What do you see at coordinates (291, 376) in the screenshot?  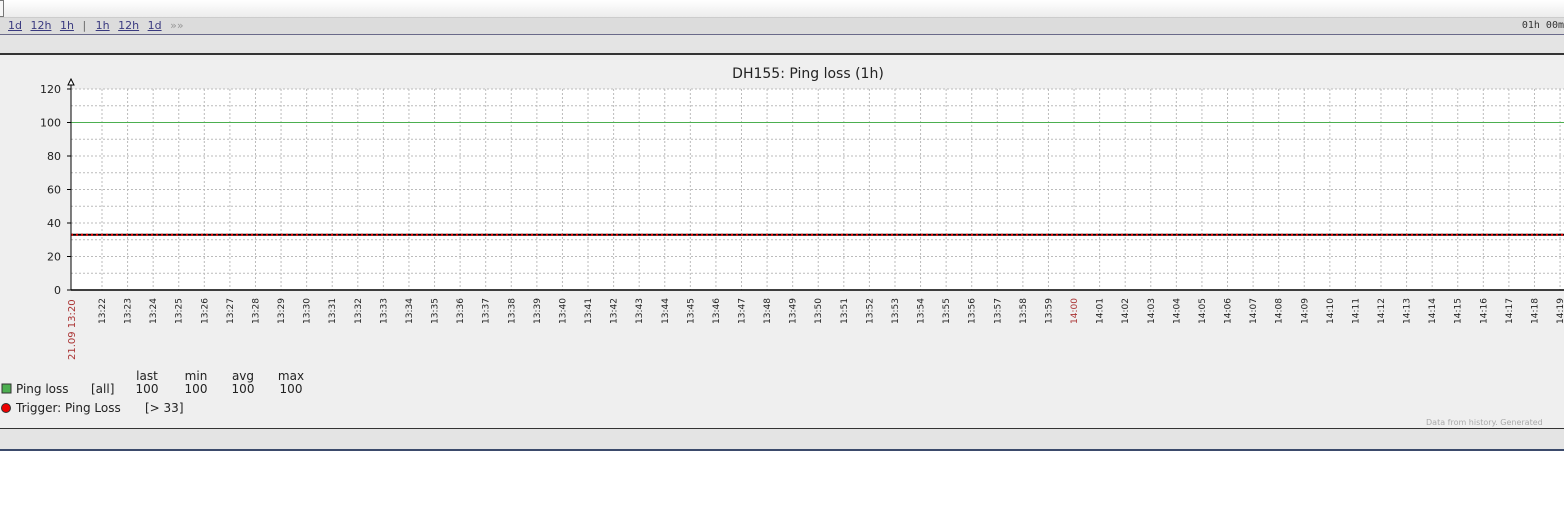 I see `legend-header-max: max` at bounding box center [291, 376].